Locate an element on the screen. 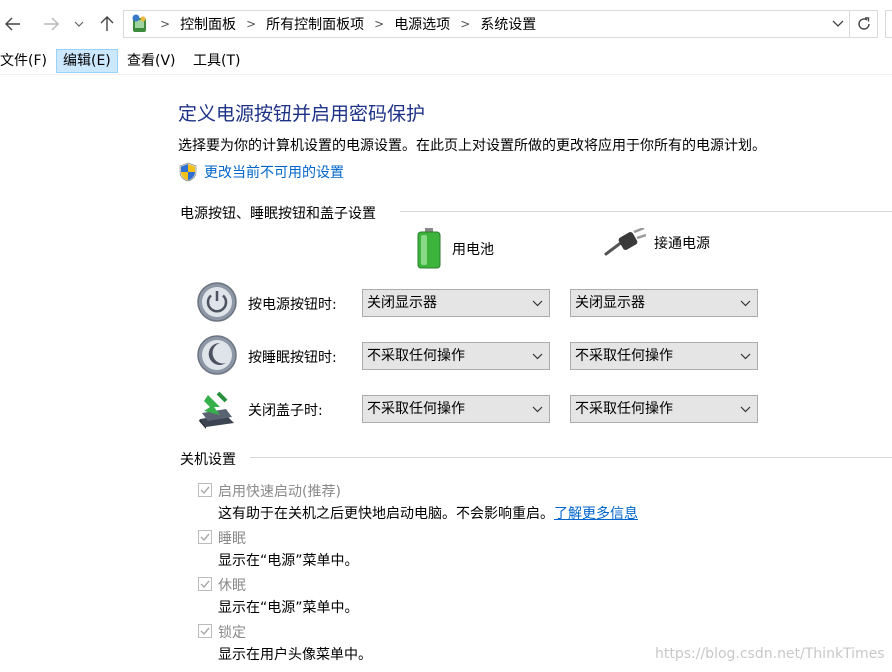 The height and width of the screenshot is (672, 892). column-header-plugged-in: 接通电源 is located at coordinates (657, 243).